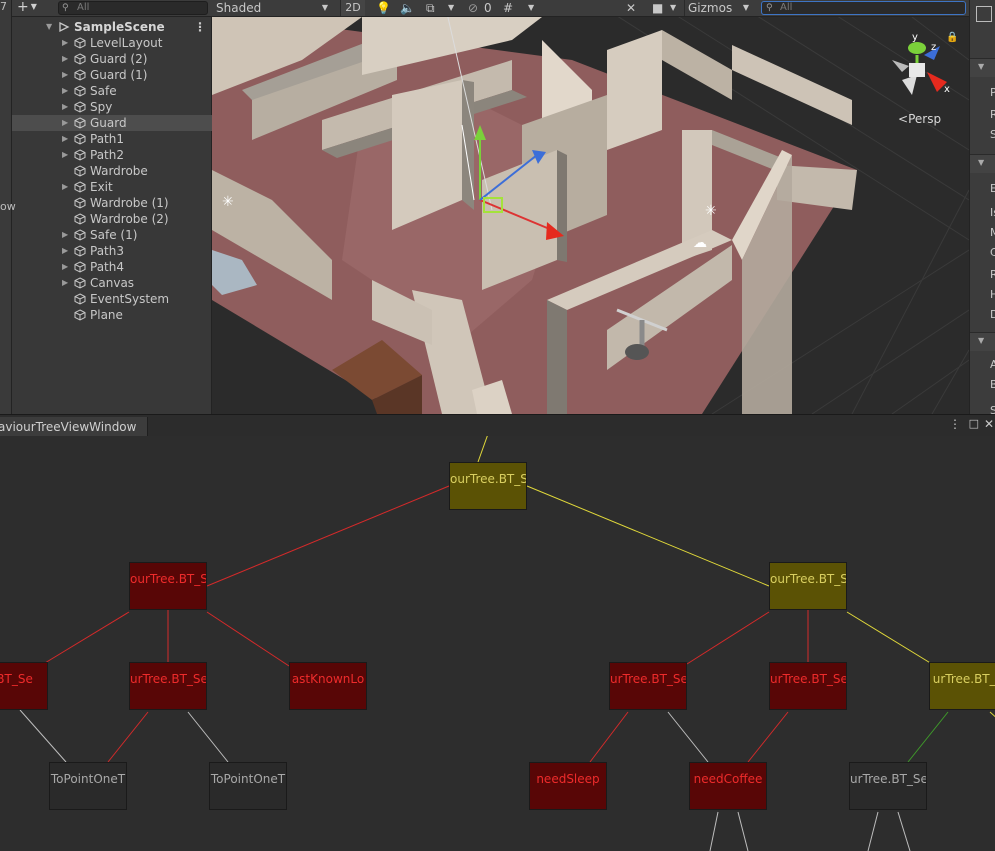  I want to click on grid-toggle-icon: #, so click(508, 8).